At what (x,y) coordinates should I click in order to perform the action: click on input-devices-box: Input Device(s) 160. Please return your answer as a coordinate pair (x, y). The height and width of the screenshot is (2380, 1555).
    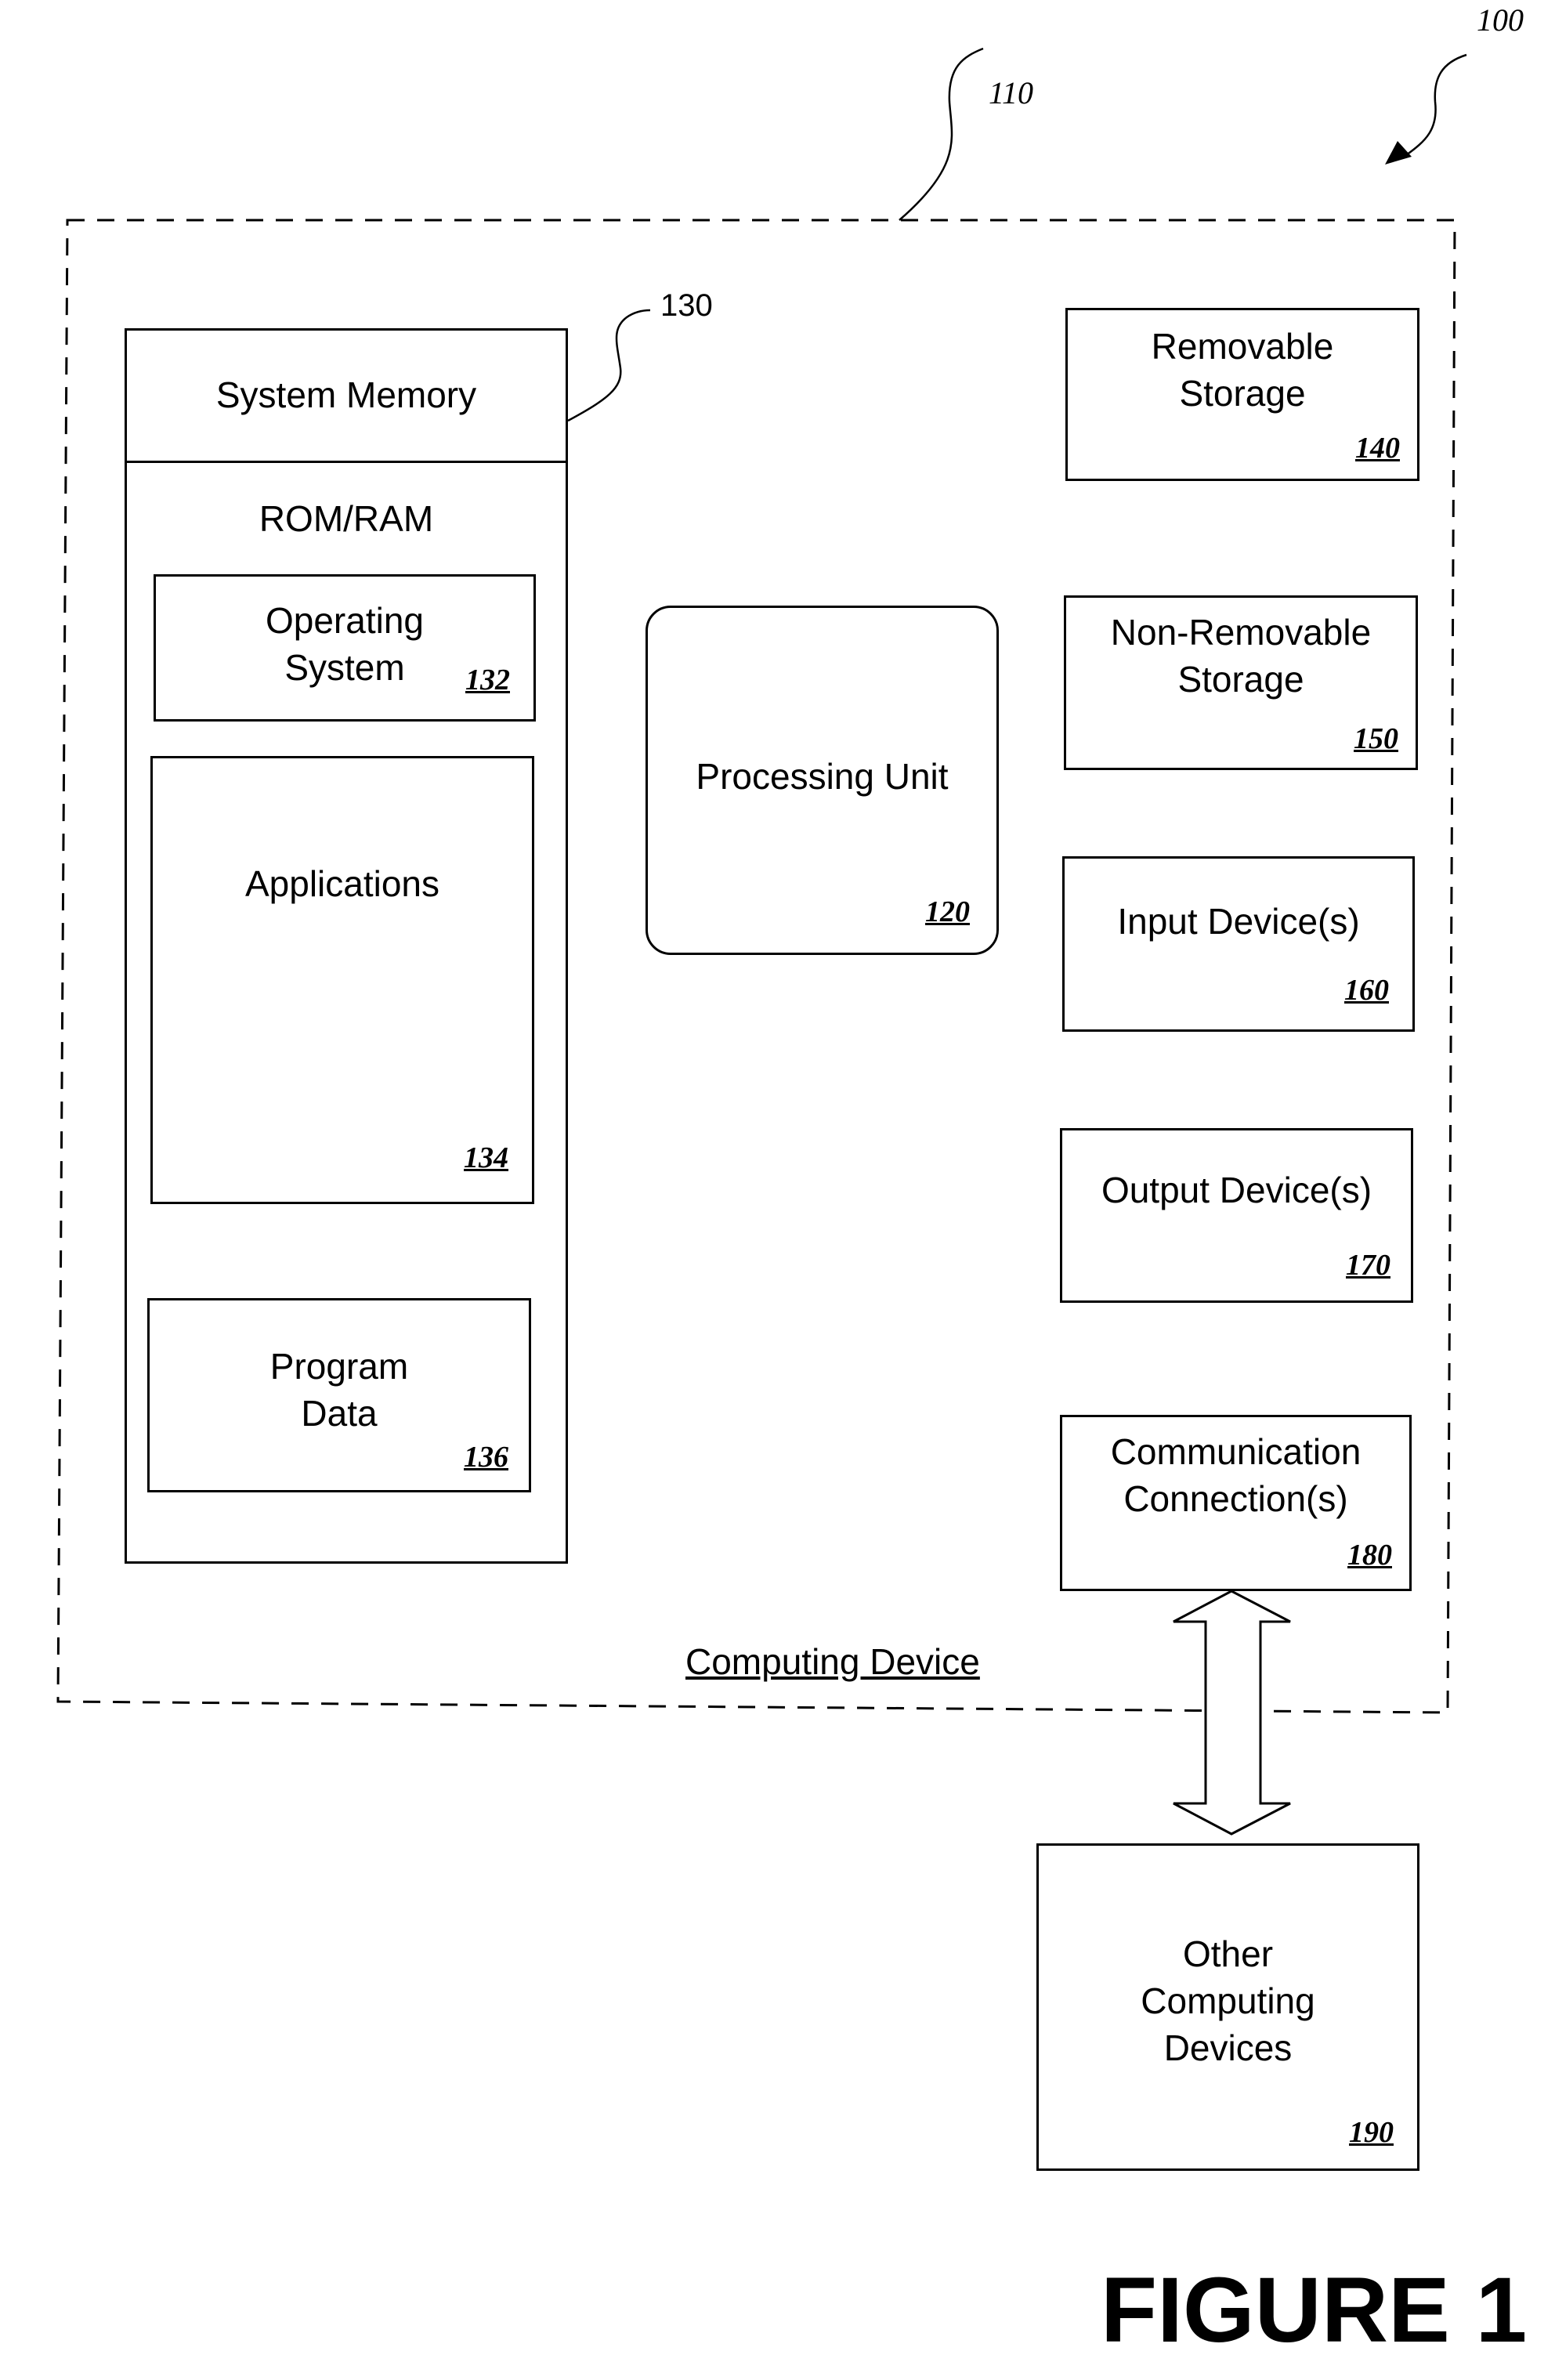
    Looking at the image, I should click on (1238, 944).